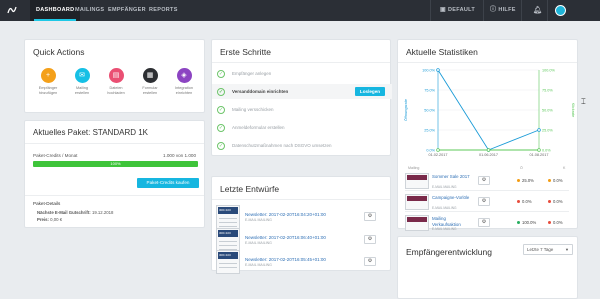  What do you see at coordinates (179, 155) in the screenshot?
I see `credits-value: 1.000 von 1.000` at bounding box center [179, 155].